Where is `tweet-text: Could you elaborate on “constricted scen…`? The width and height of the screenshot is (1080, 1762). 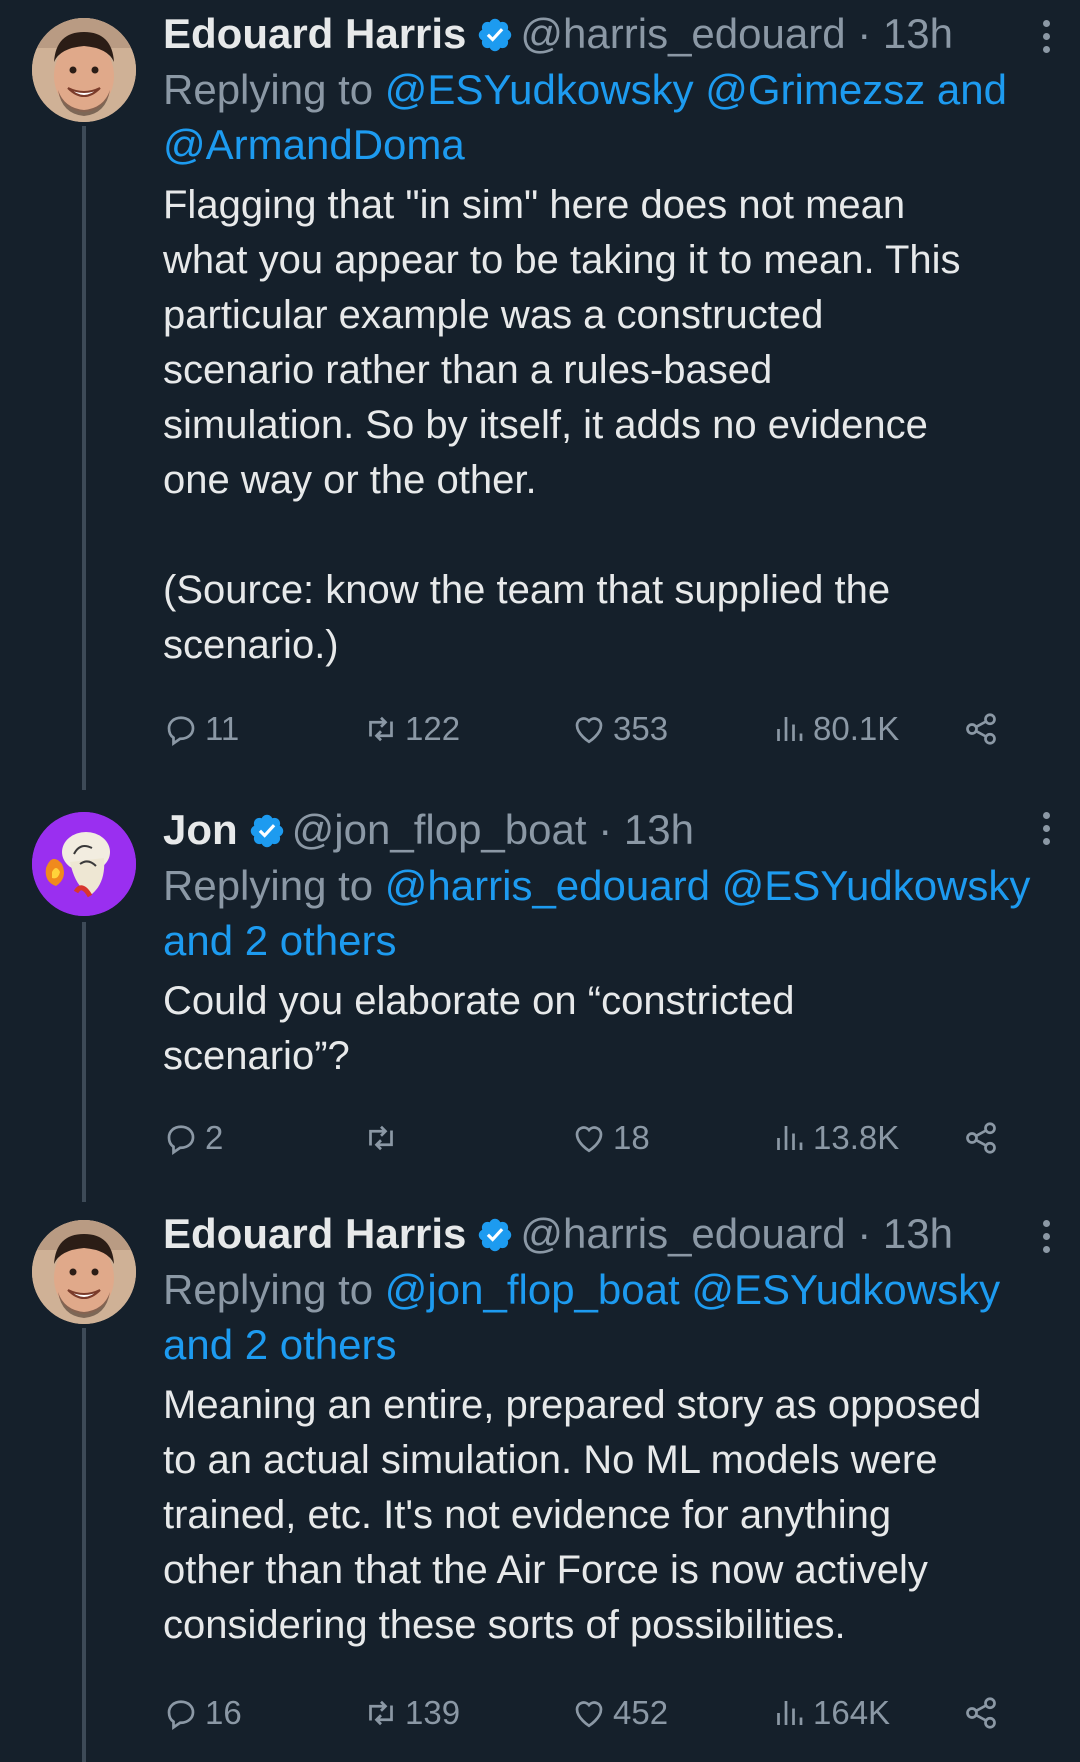 tweet-text: Could you elaborate on “constricted scen… is located at coordinates (479, 1028).